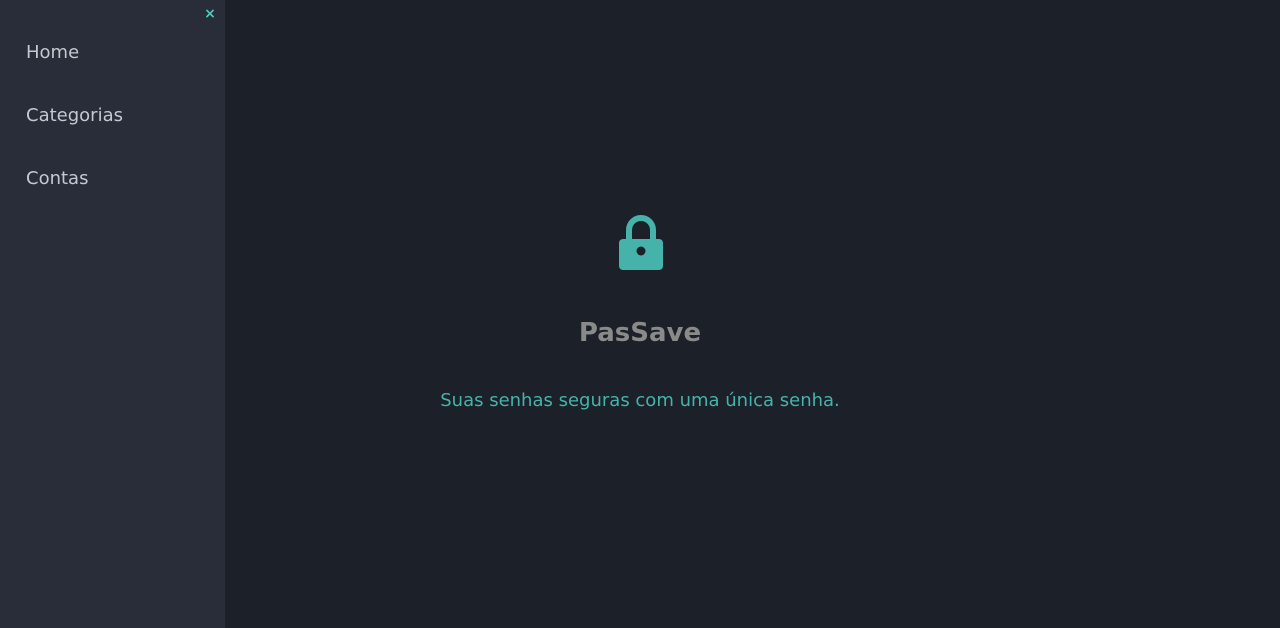 This screenshot has height=628, width=1280. Describe the element at coordinates (640, 333) in the screenshot. I see `app-title: PasSave` at that location.